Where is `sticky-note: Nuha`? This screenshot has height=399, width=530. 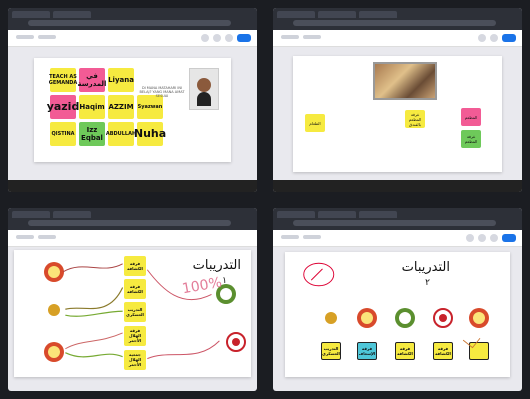 sticky-note: Nuha is located at coordinates (150, 134).